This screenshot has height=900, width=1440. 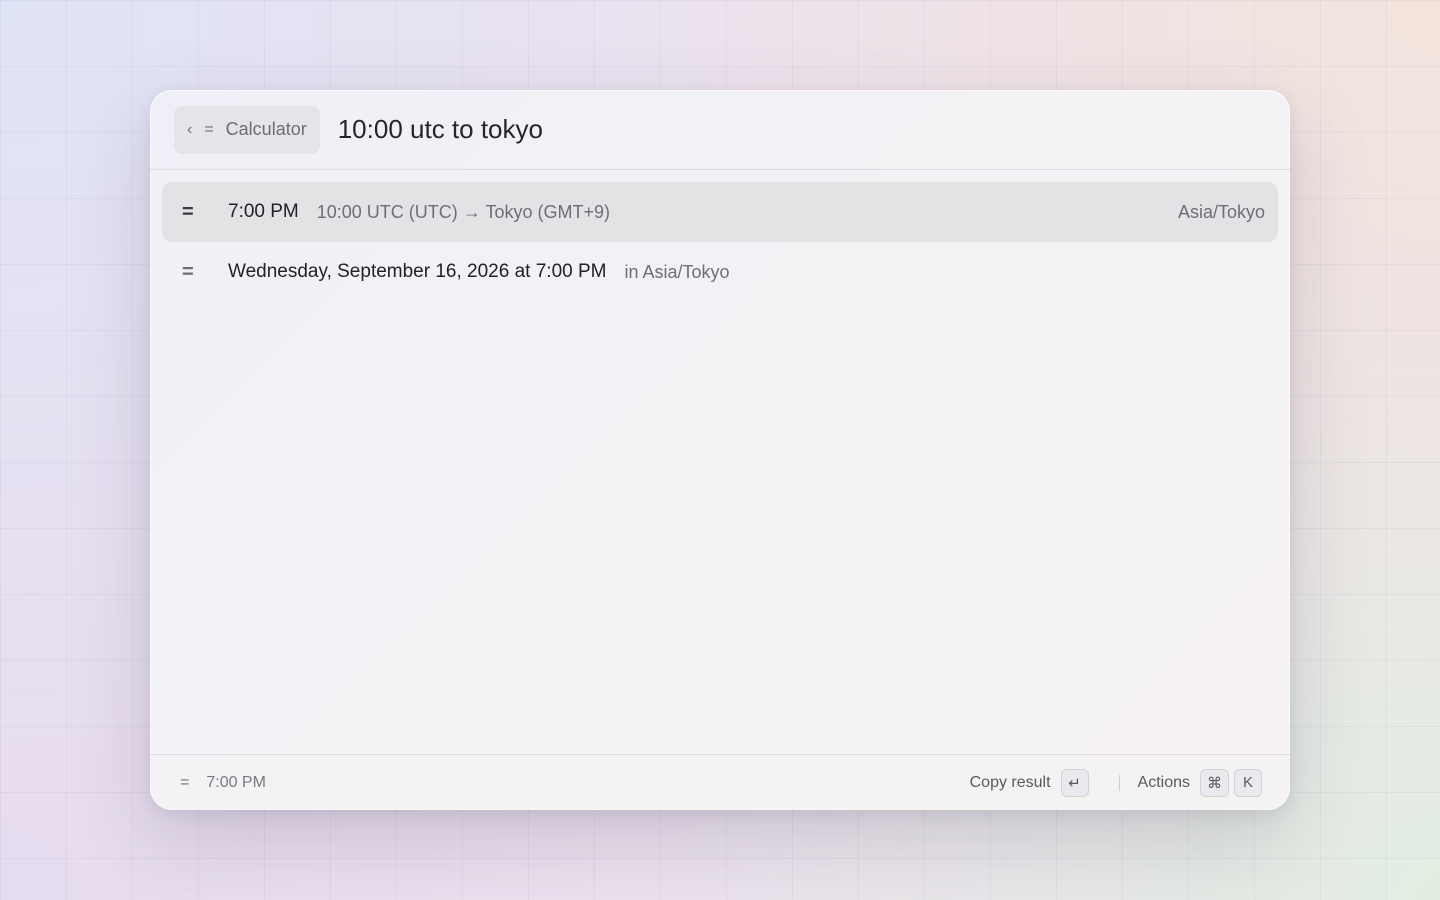 I want to click on divider, so click(x=1119, y=782).